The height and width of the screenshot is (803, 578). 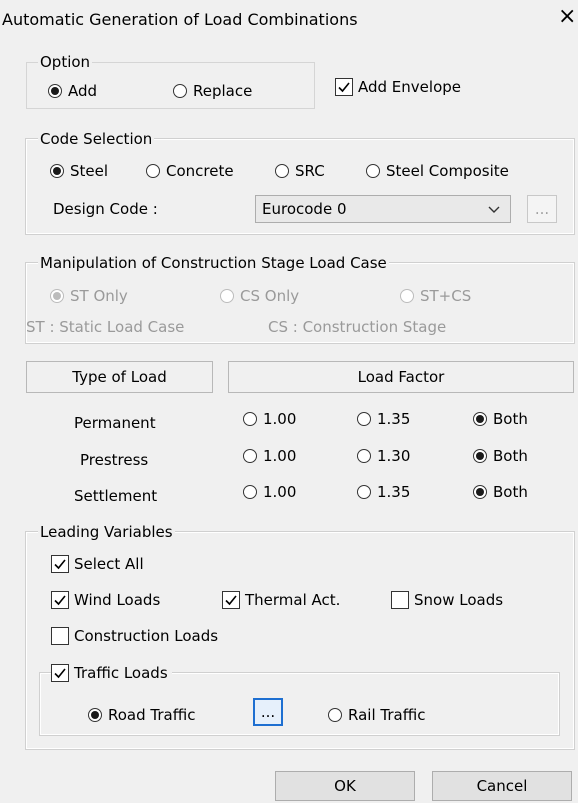 What do you see at coordinates (459, 600) in the screenshot?
I see `snow-loads-label: Snow Loads` at bounding box center [459, 600].